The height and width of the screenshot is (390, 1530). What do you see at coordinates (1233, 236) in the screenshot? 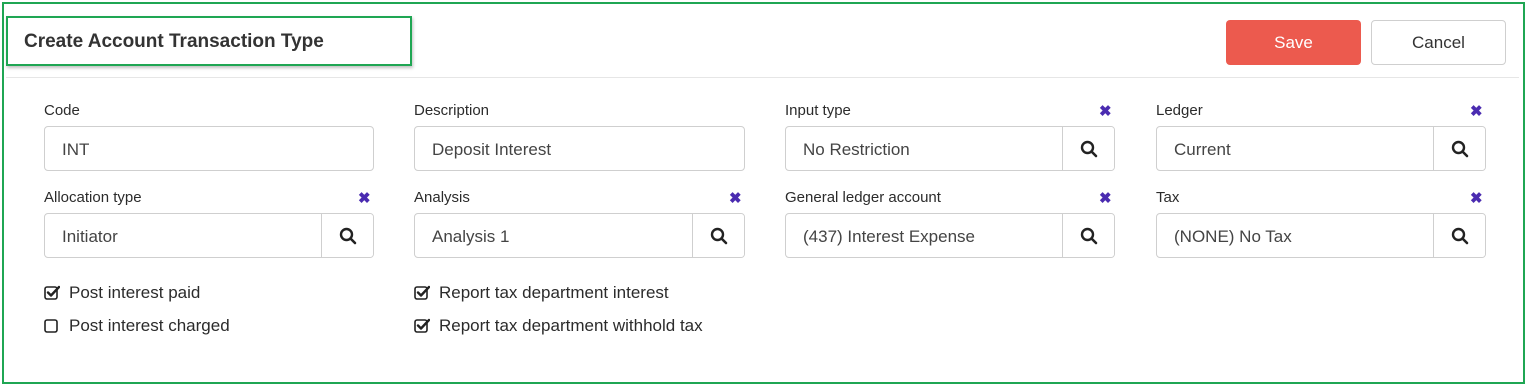
I see `tax-value: (NONE) No Tax` at bounding box center [1233, 236].